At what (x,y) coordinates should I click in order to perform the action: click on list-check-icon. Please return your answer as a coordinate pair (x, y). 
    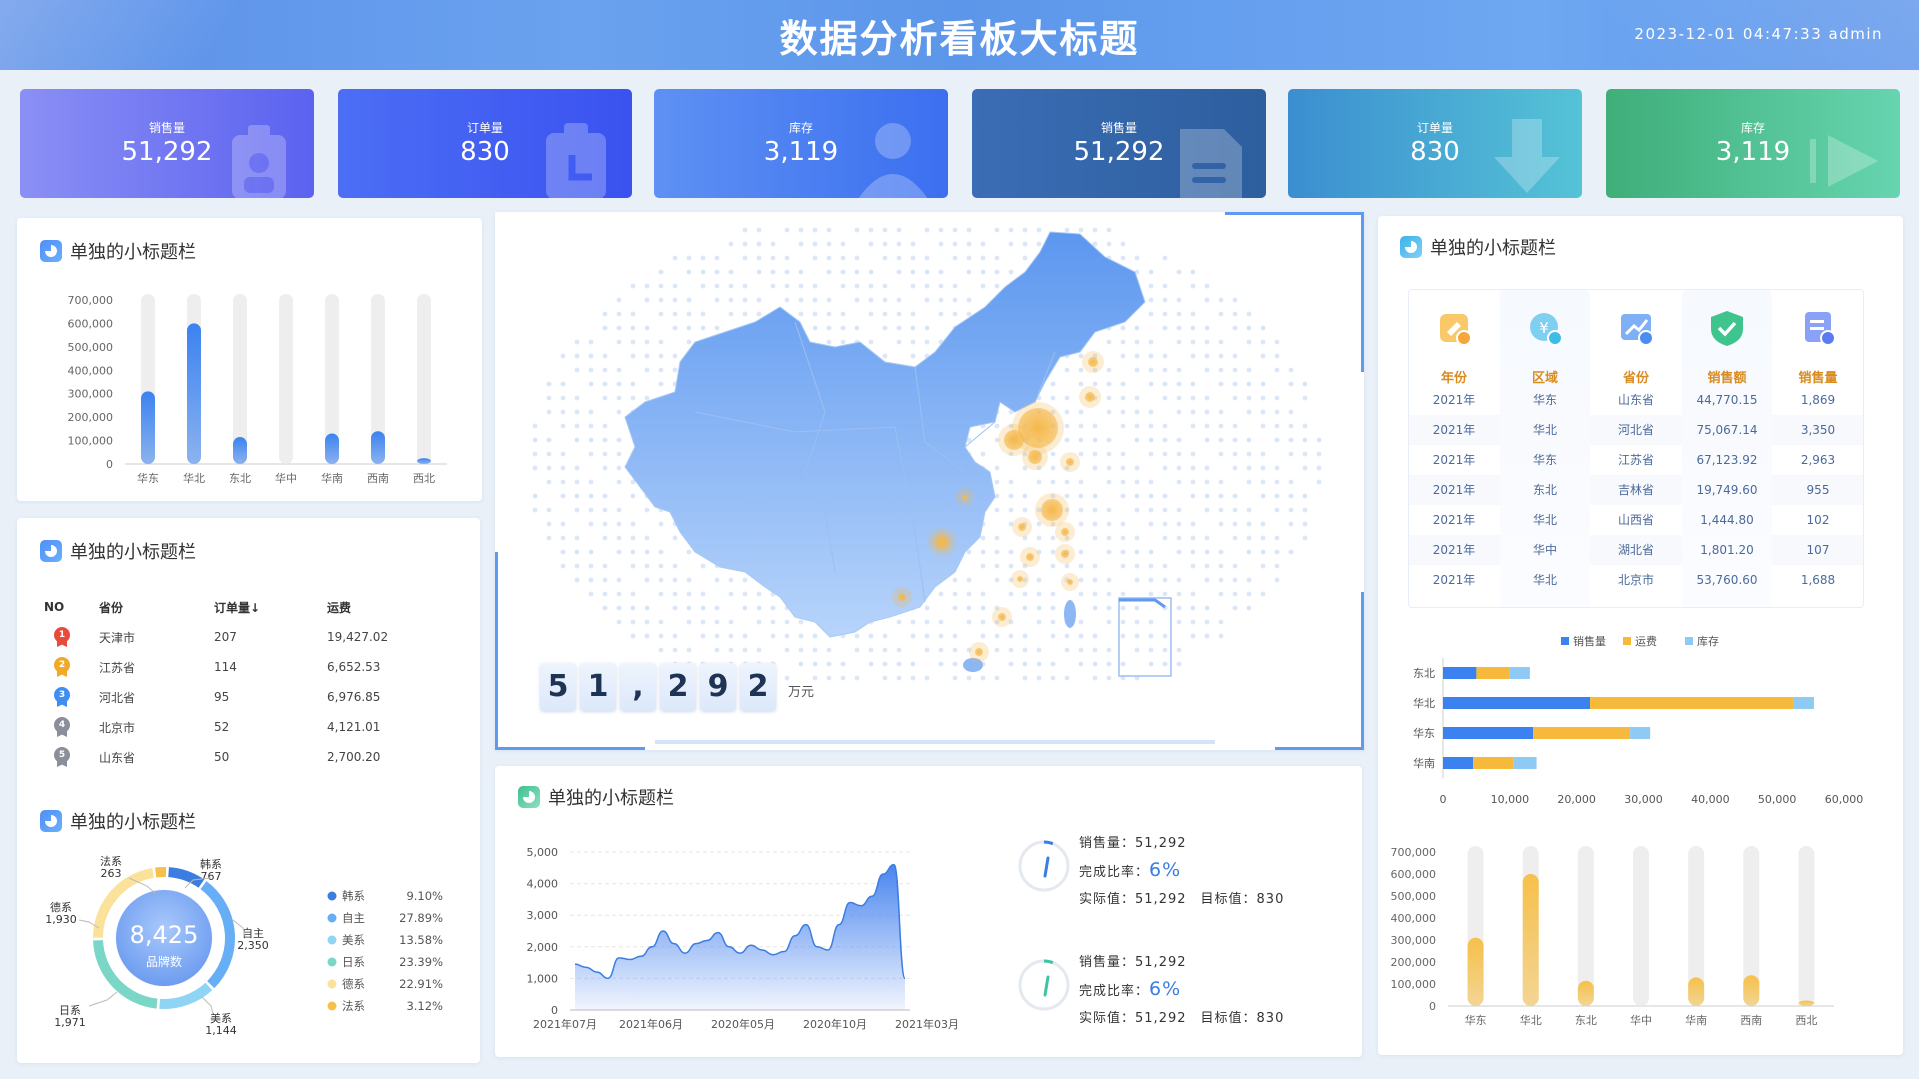
    Looking at the image, I should click on (1820, 329).